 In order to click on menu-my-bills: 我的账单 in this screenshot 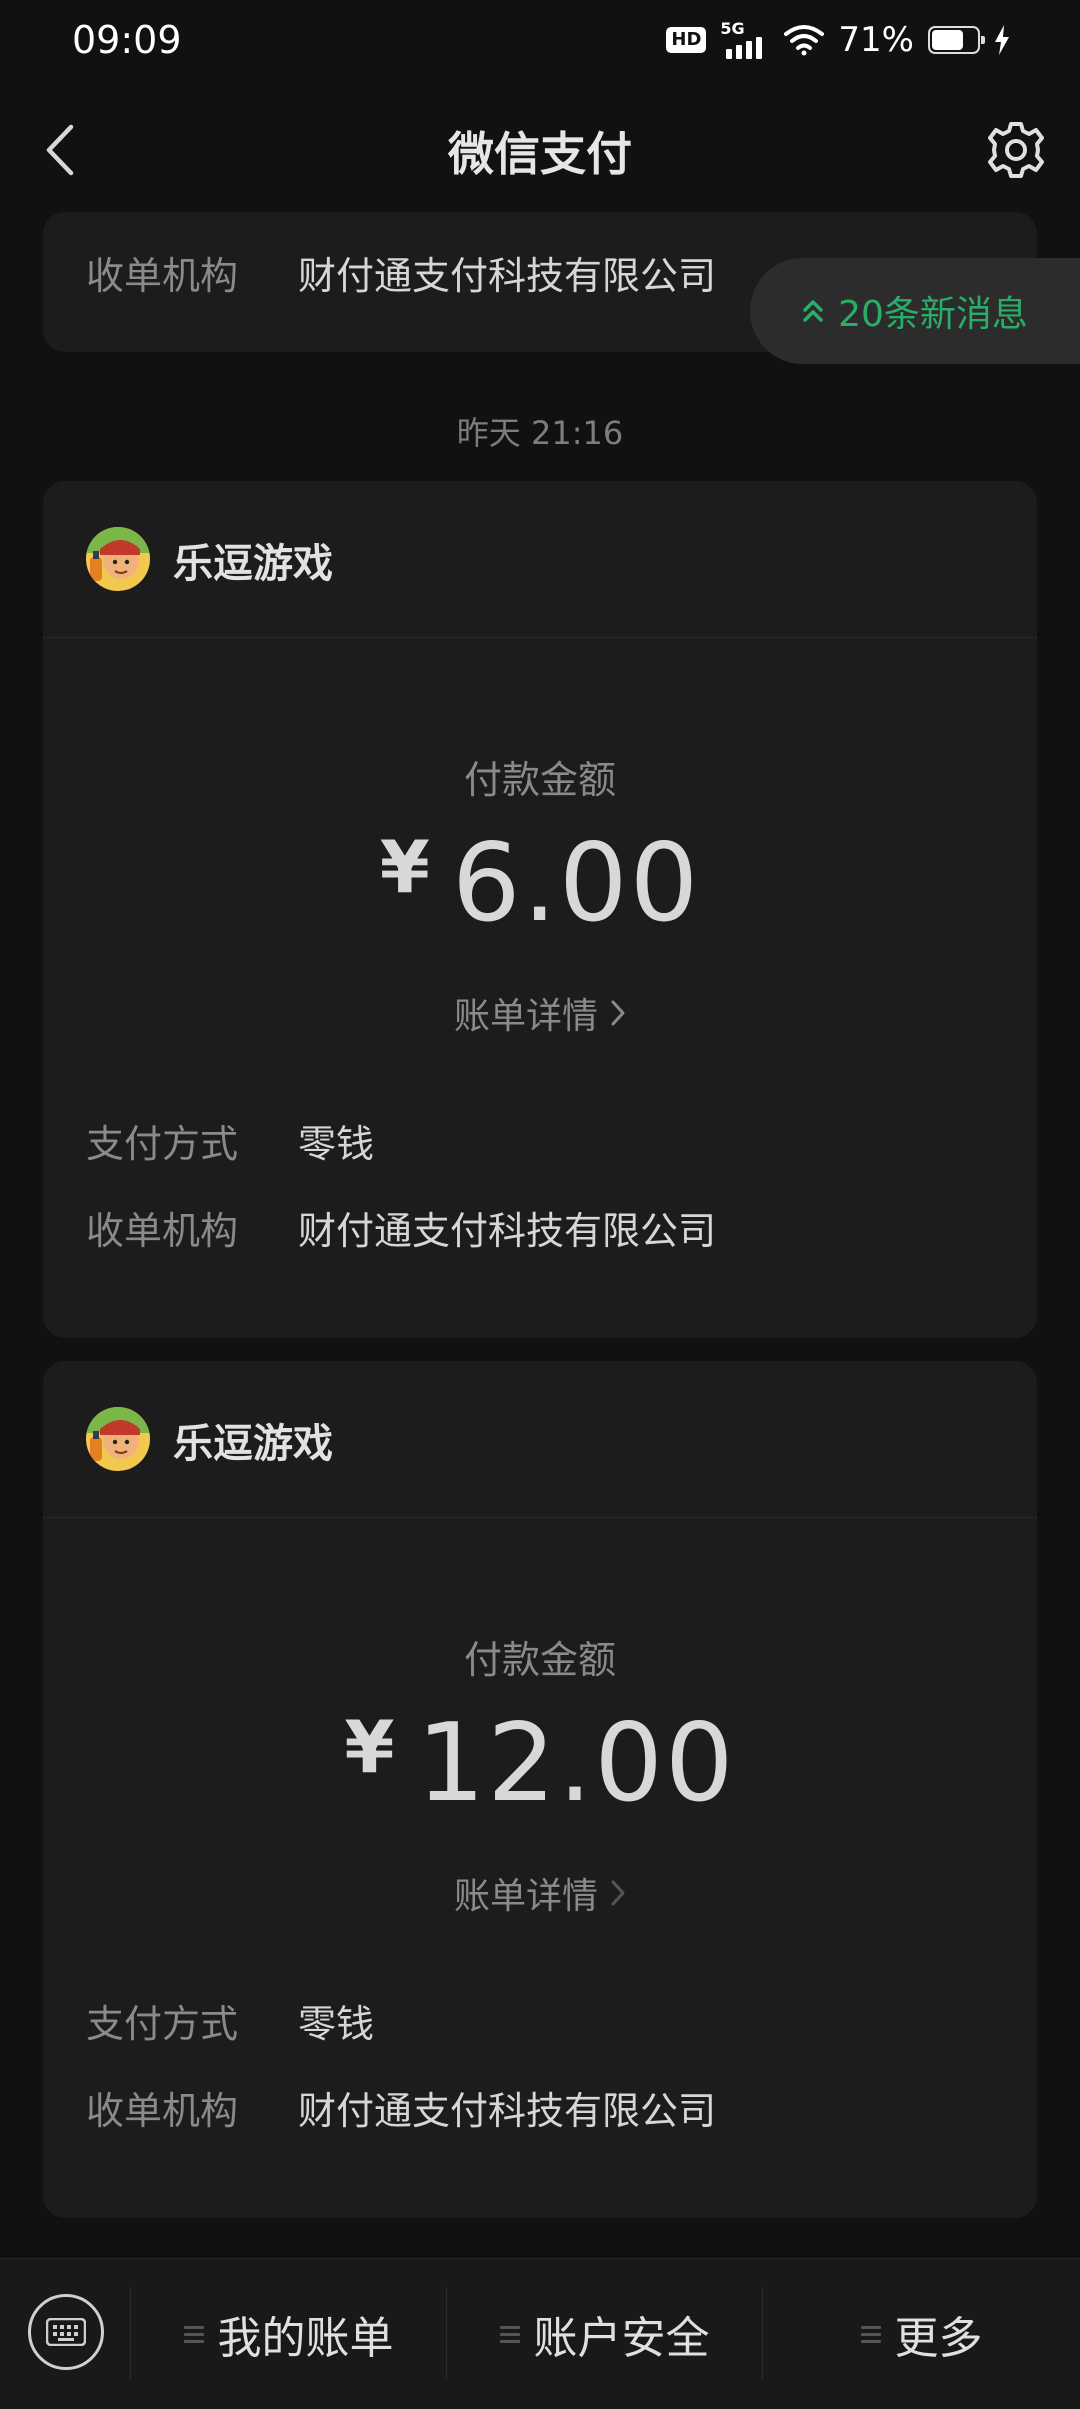, I will do `click(288, 2334)`.